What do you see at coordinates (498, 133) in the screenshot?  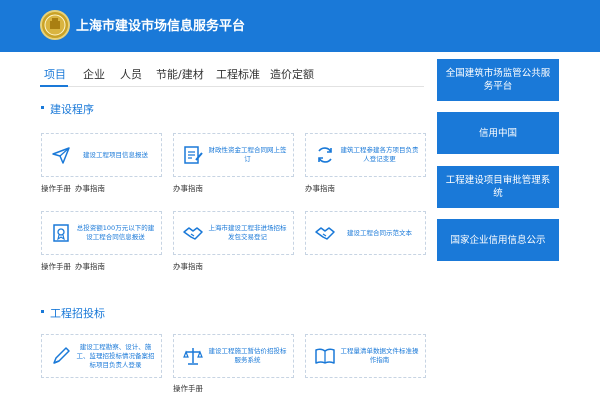 I see `sidebar-link-credit-china: 信用中国` at bounding box center [498, 133].